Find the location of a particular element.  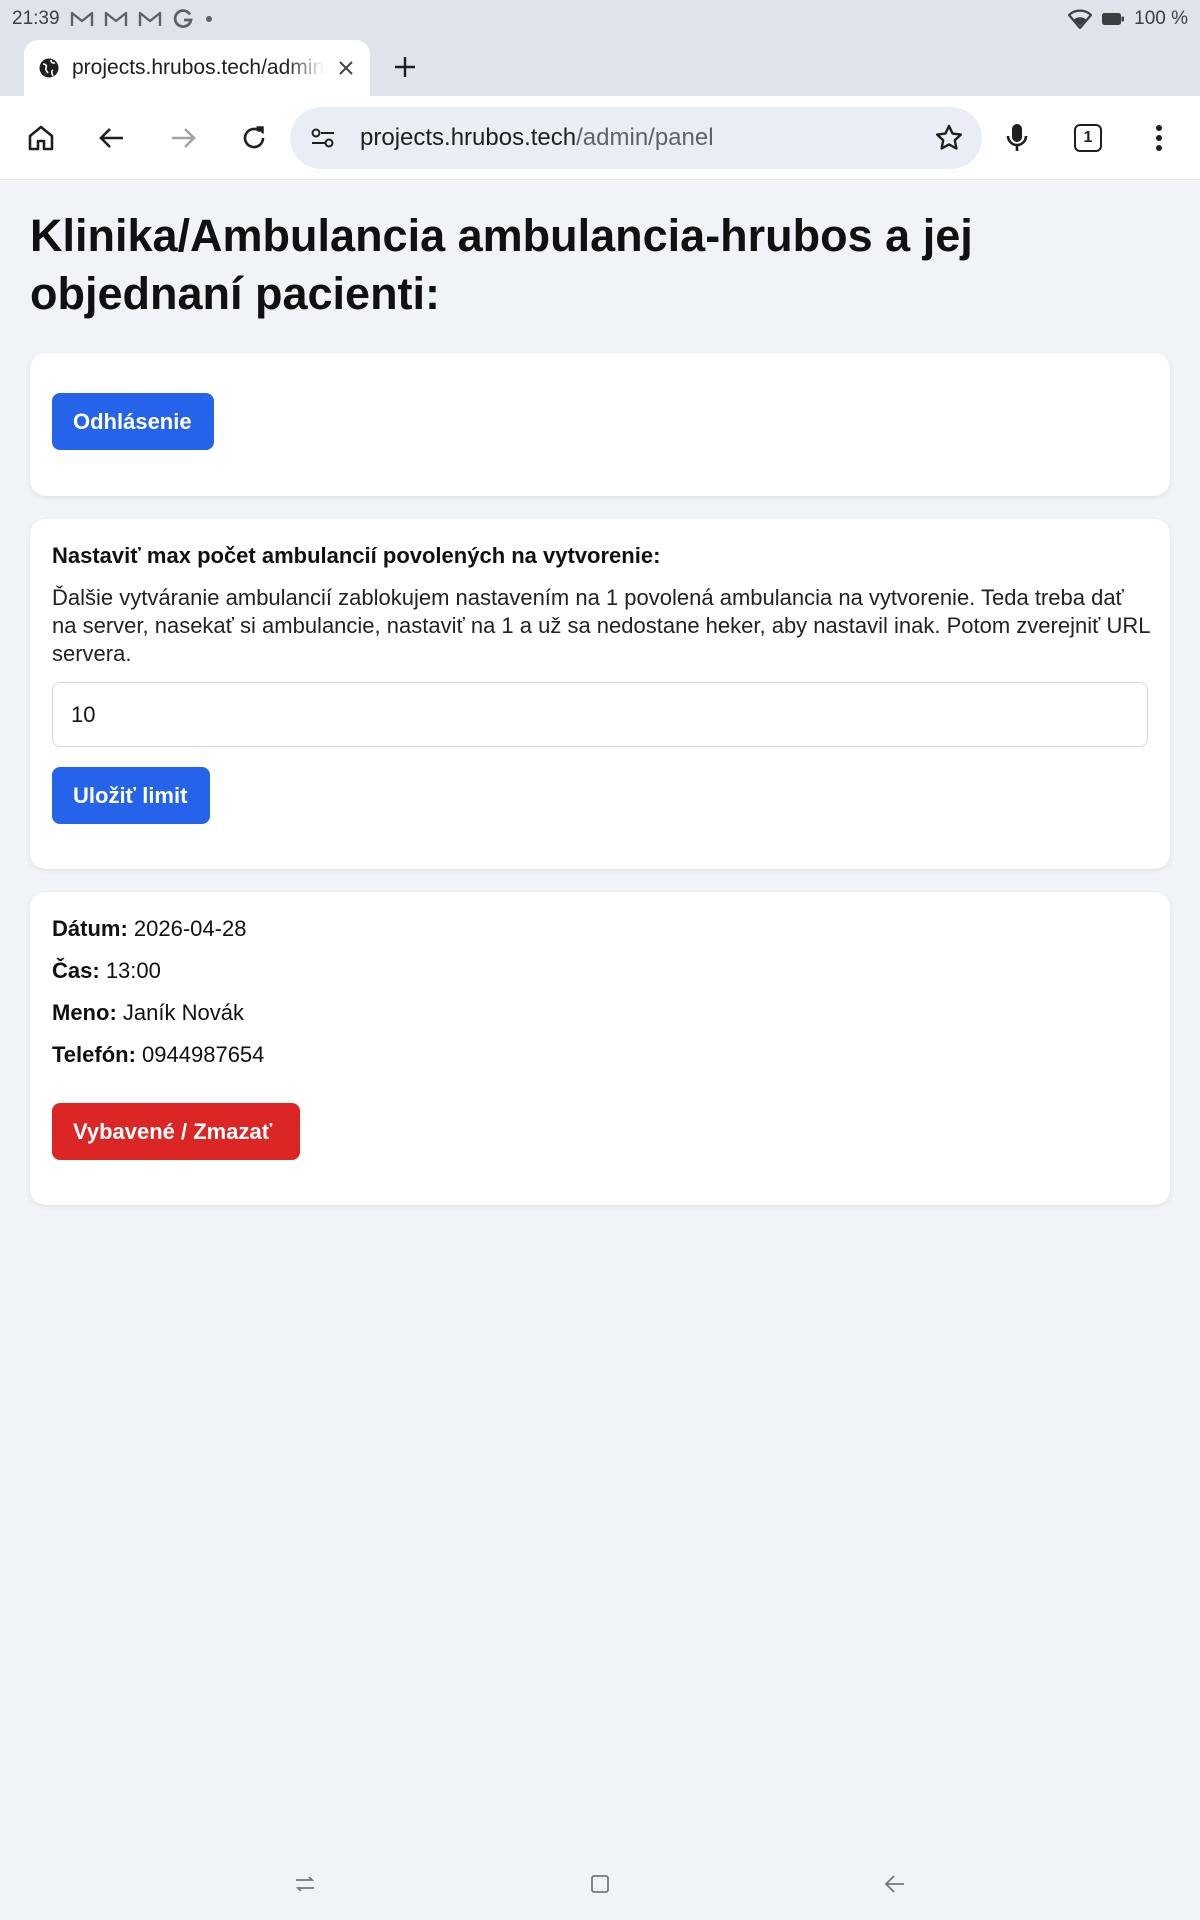

appointment-name: Meno: Janík Novák is located at coordinates (148, 1013).